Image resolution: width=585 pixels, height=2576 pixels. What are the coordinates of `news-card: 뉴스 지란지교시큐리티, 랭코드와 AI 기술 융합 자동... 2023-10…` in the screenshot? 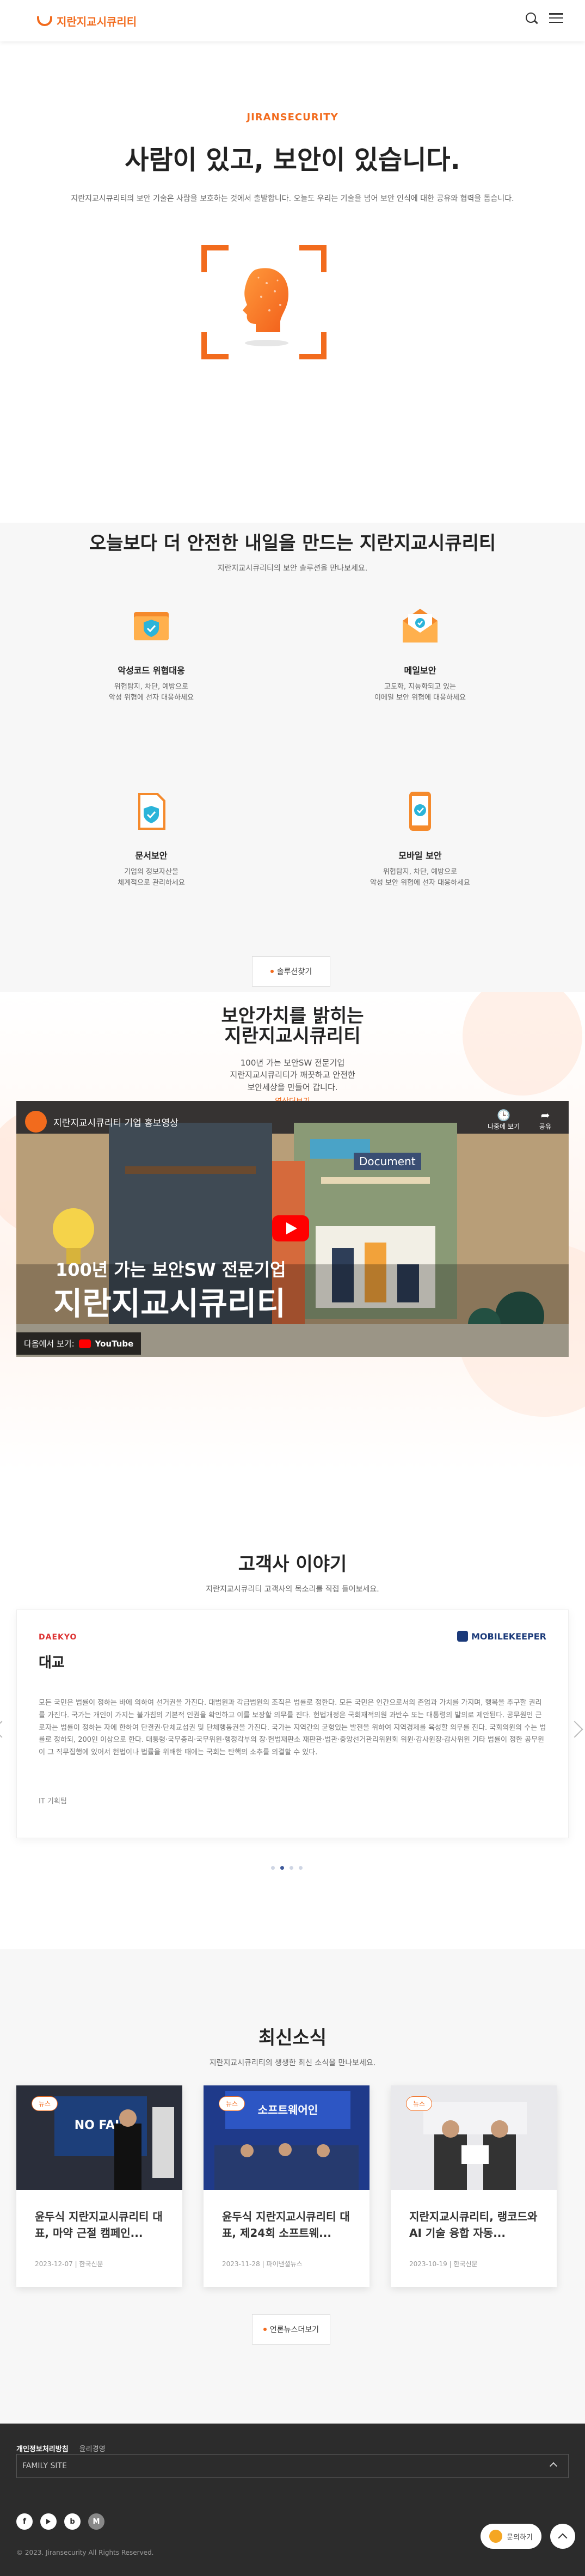 It's located at (474, 2186).